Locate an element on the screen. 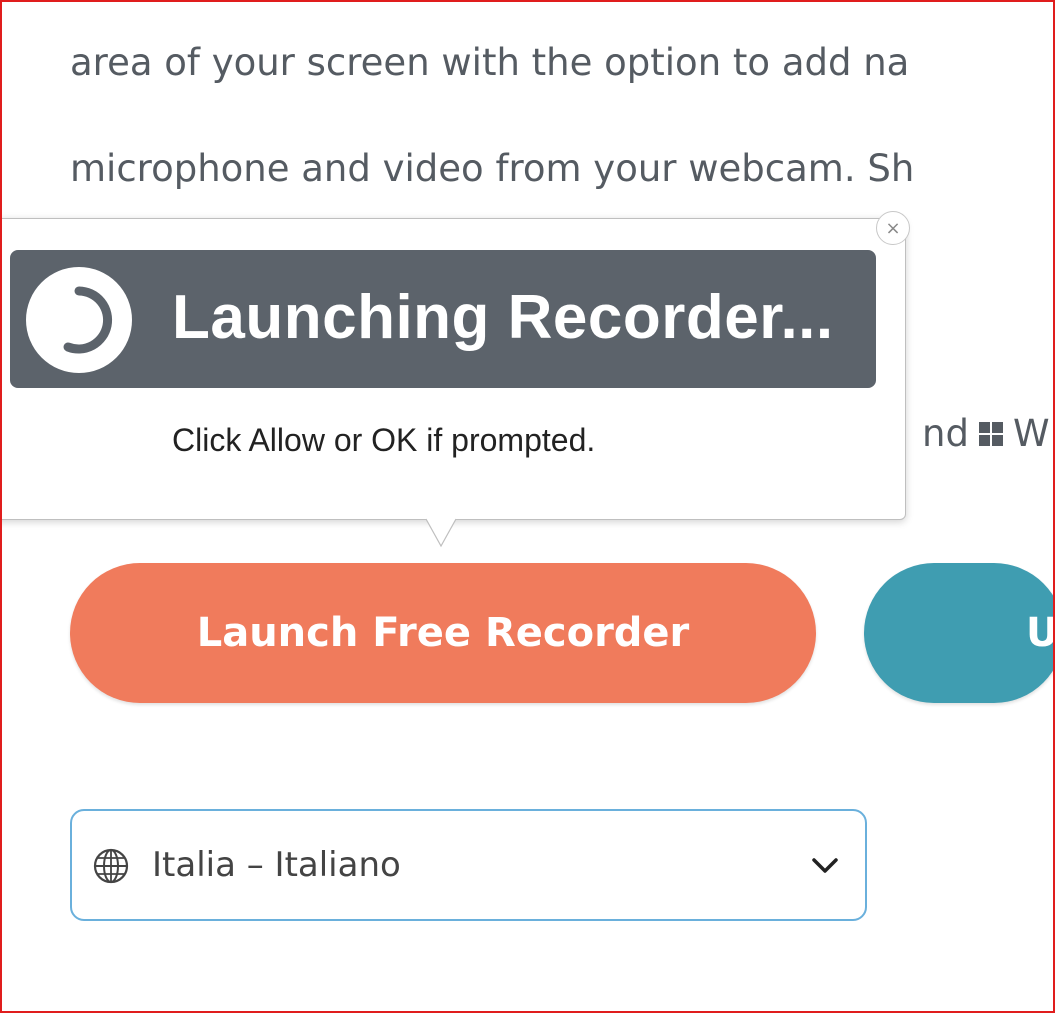  description-line-3: nd W is located at coordinates (986, 433).